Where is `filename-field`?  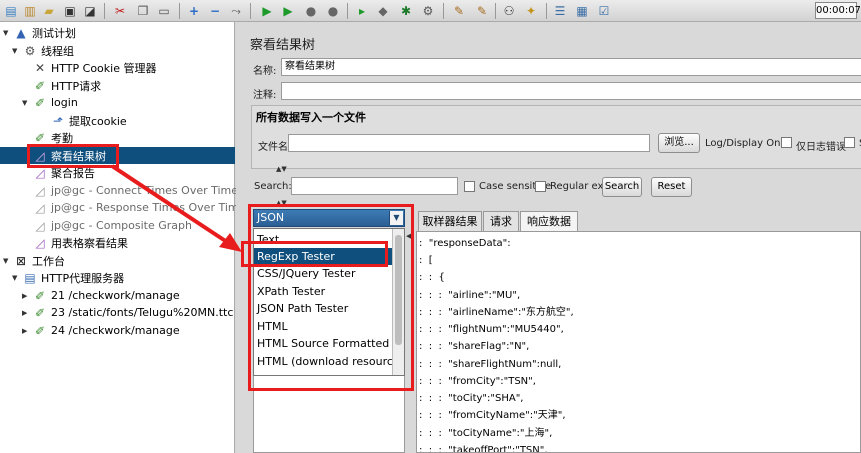
filename-field is located at coordinates (469, 143).